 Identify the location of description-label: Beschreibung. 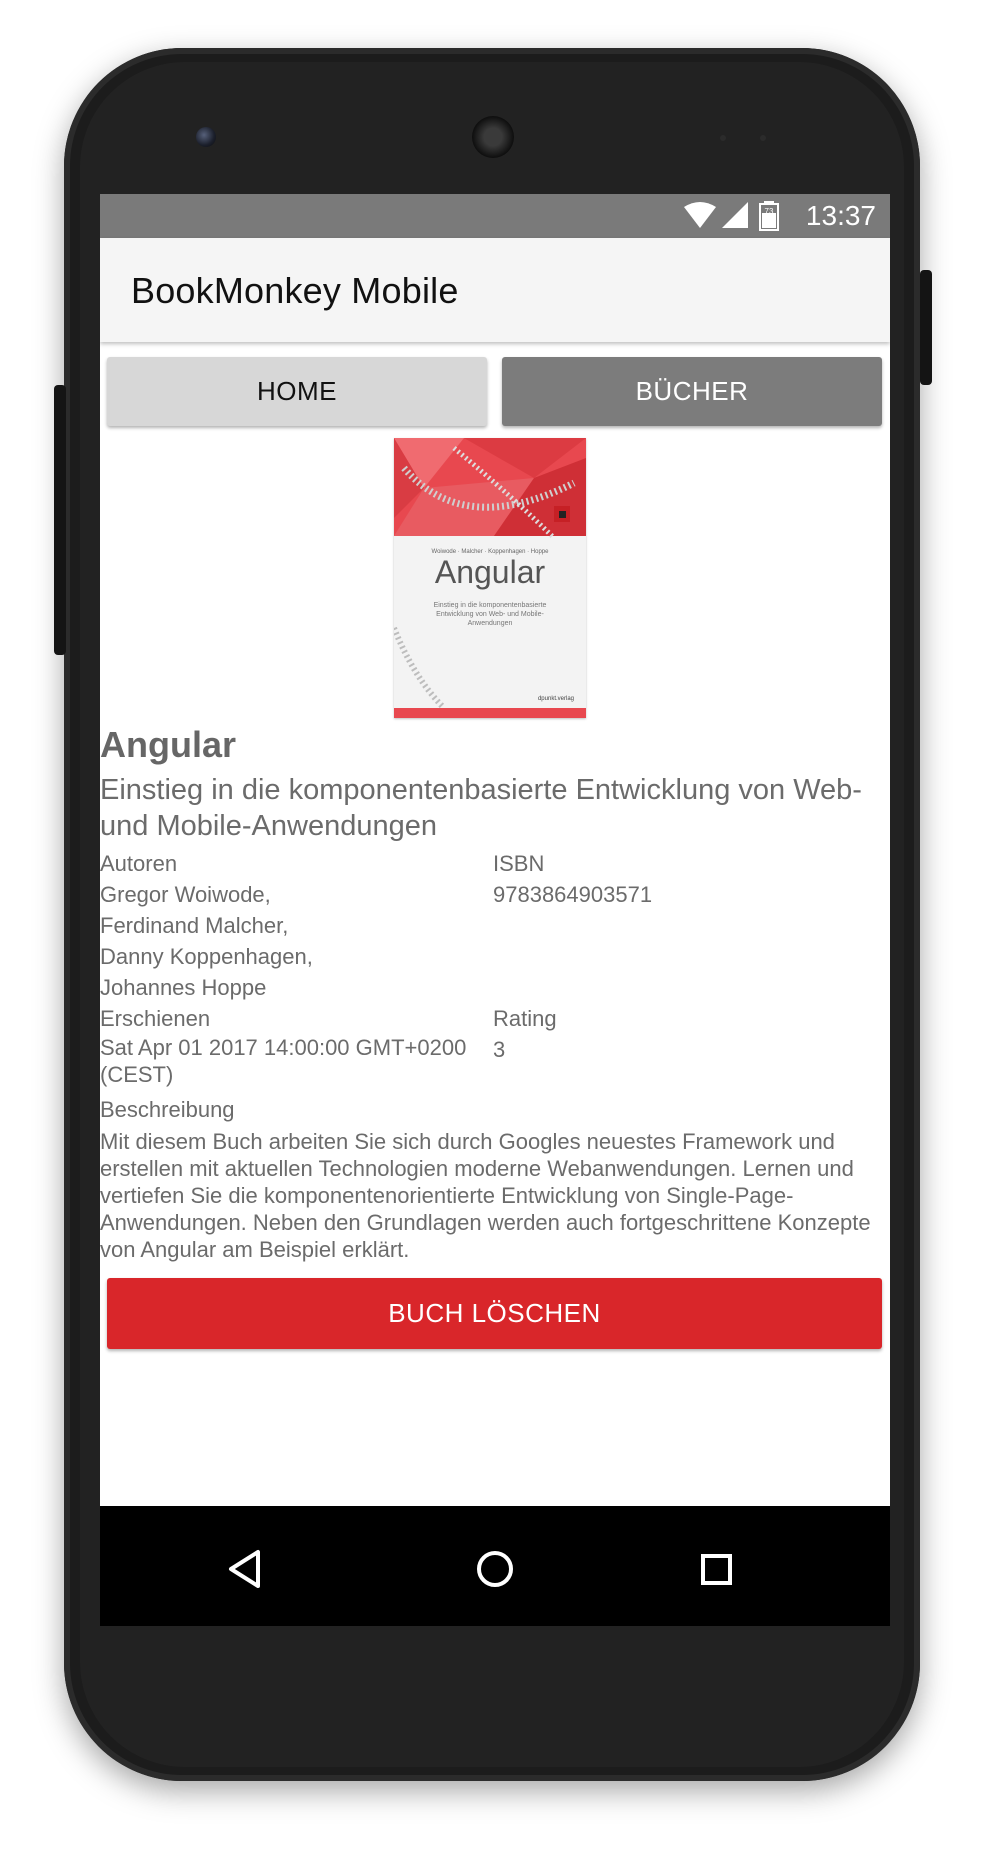
(167, 1109).